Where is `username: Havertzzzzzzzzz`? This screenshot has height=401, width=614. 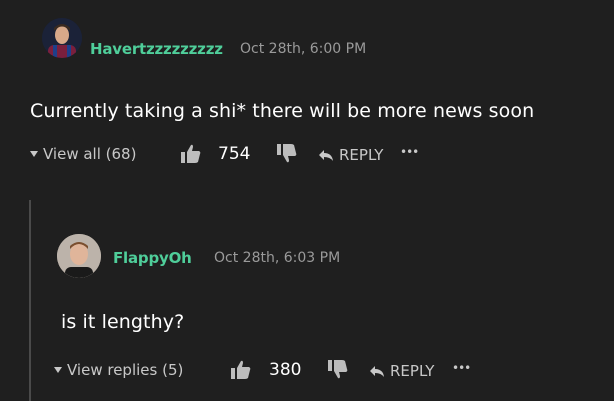 username: Havertzzzzzzzzz is located at coordinates (156, 49).